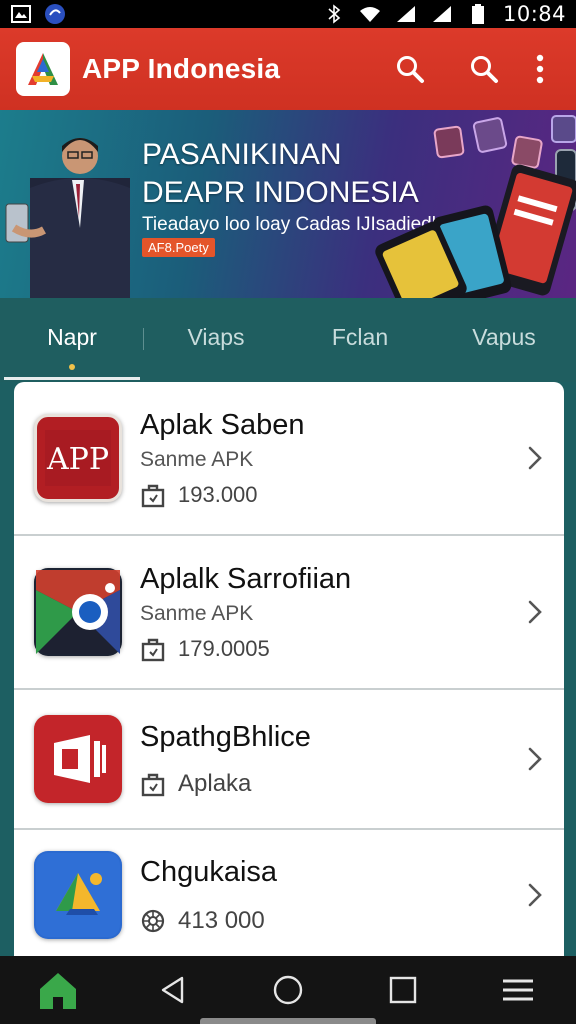  I want to click on tab-label: Fclan, so click(360, 337).